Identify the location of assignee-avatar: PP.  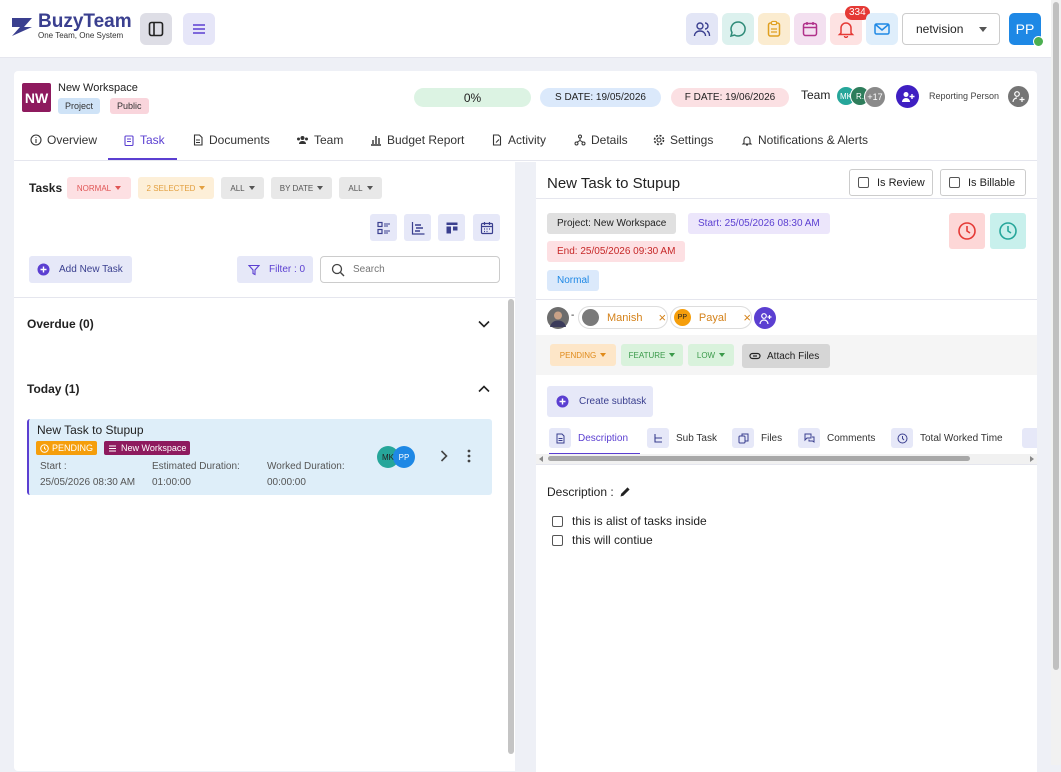
(404, 457).